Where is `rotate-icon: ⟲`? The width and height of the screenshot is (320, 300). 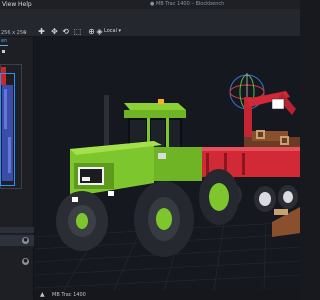 rotate-icon: ⟲ is located at coordinates (65, 31).